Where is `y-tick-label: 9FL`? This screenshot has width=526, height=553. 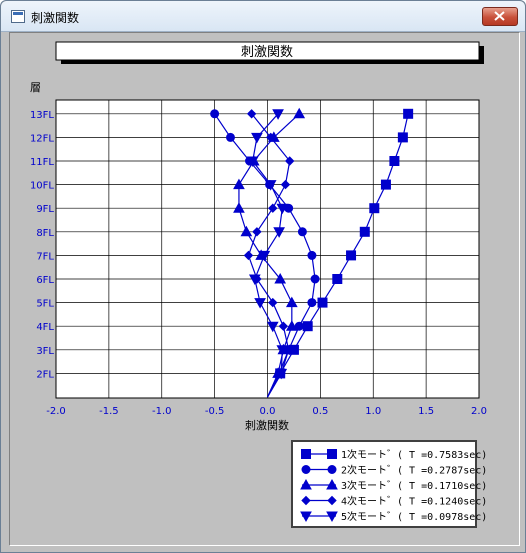
y-tick-label: 9FL is located at coordinates (45, 209).